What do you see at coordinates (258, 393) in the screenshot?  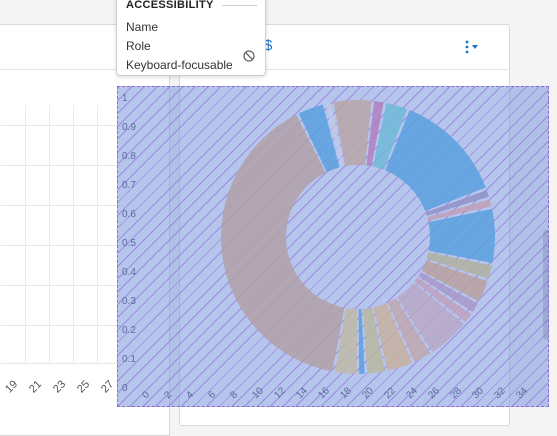 I see `overlay-x-tick: 10` at bounding box center [258, 393].